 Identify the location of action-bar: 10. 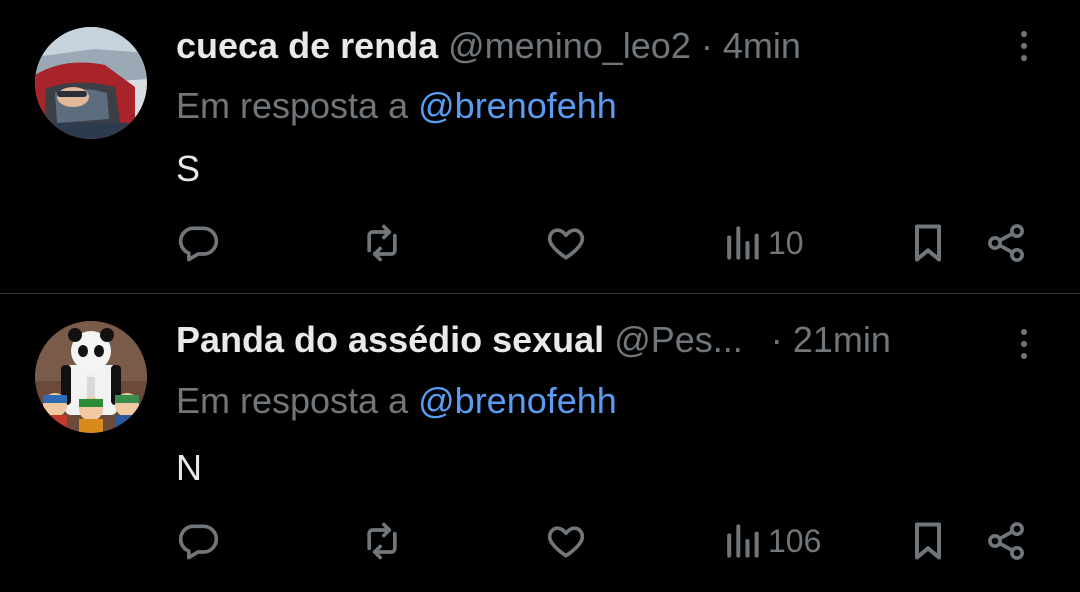
(540, 243).